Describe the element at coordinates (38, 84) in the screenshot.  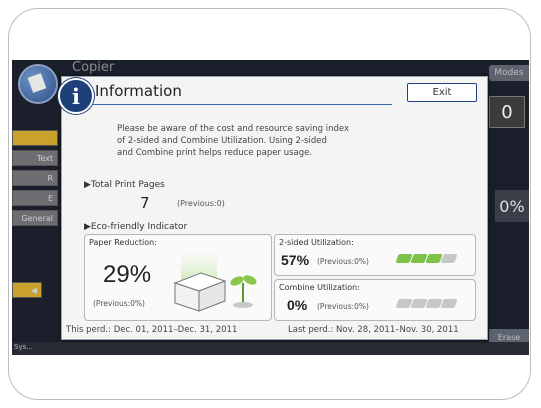
I see `copier-logo-icon` at that location.